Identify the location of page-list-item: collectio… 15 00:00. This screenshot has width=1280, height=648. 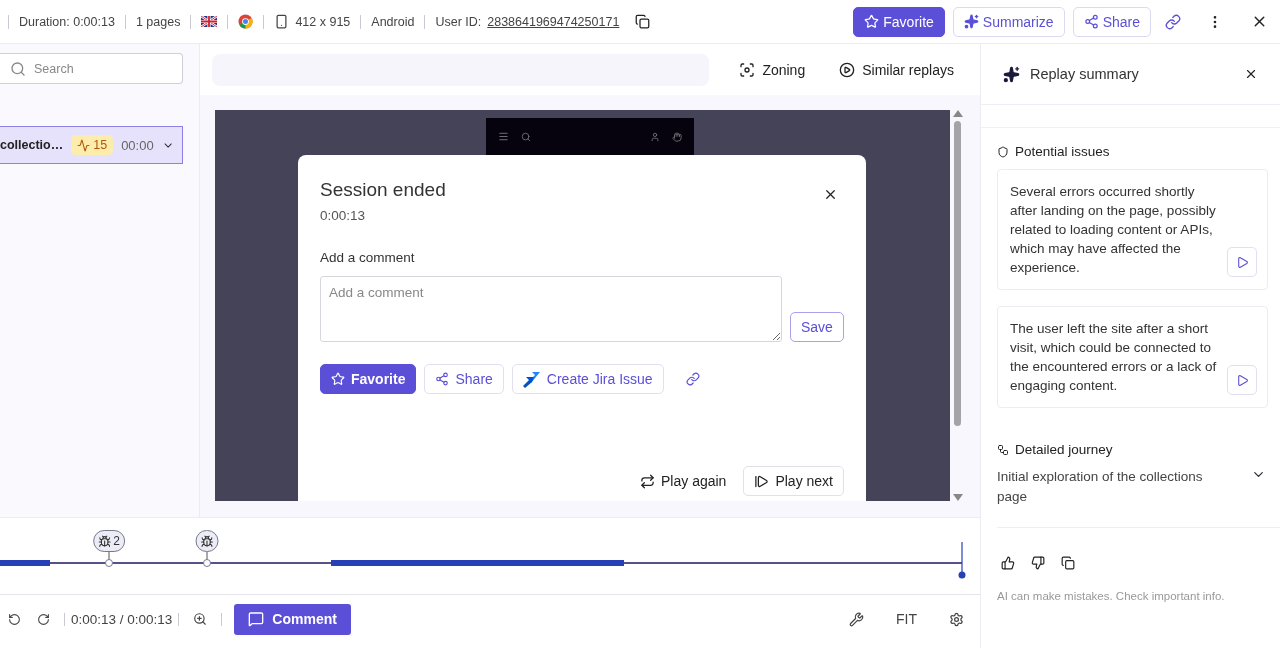
(91, 145).